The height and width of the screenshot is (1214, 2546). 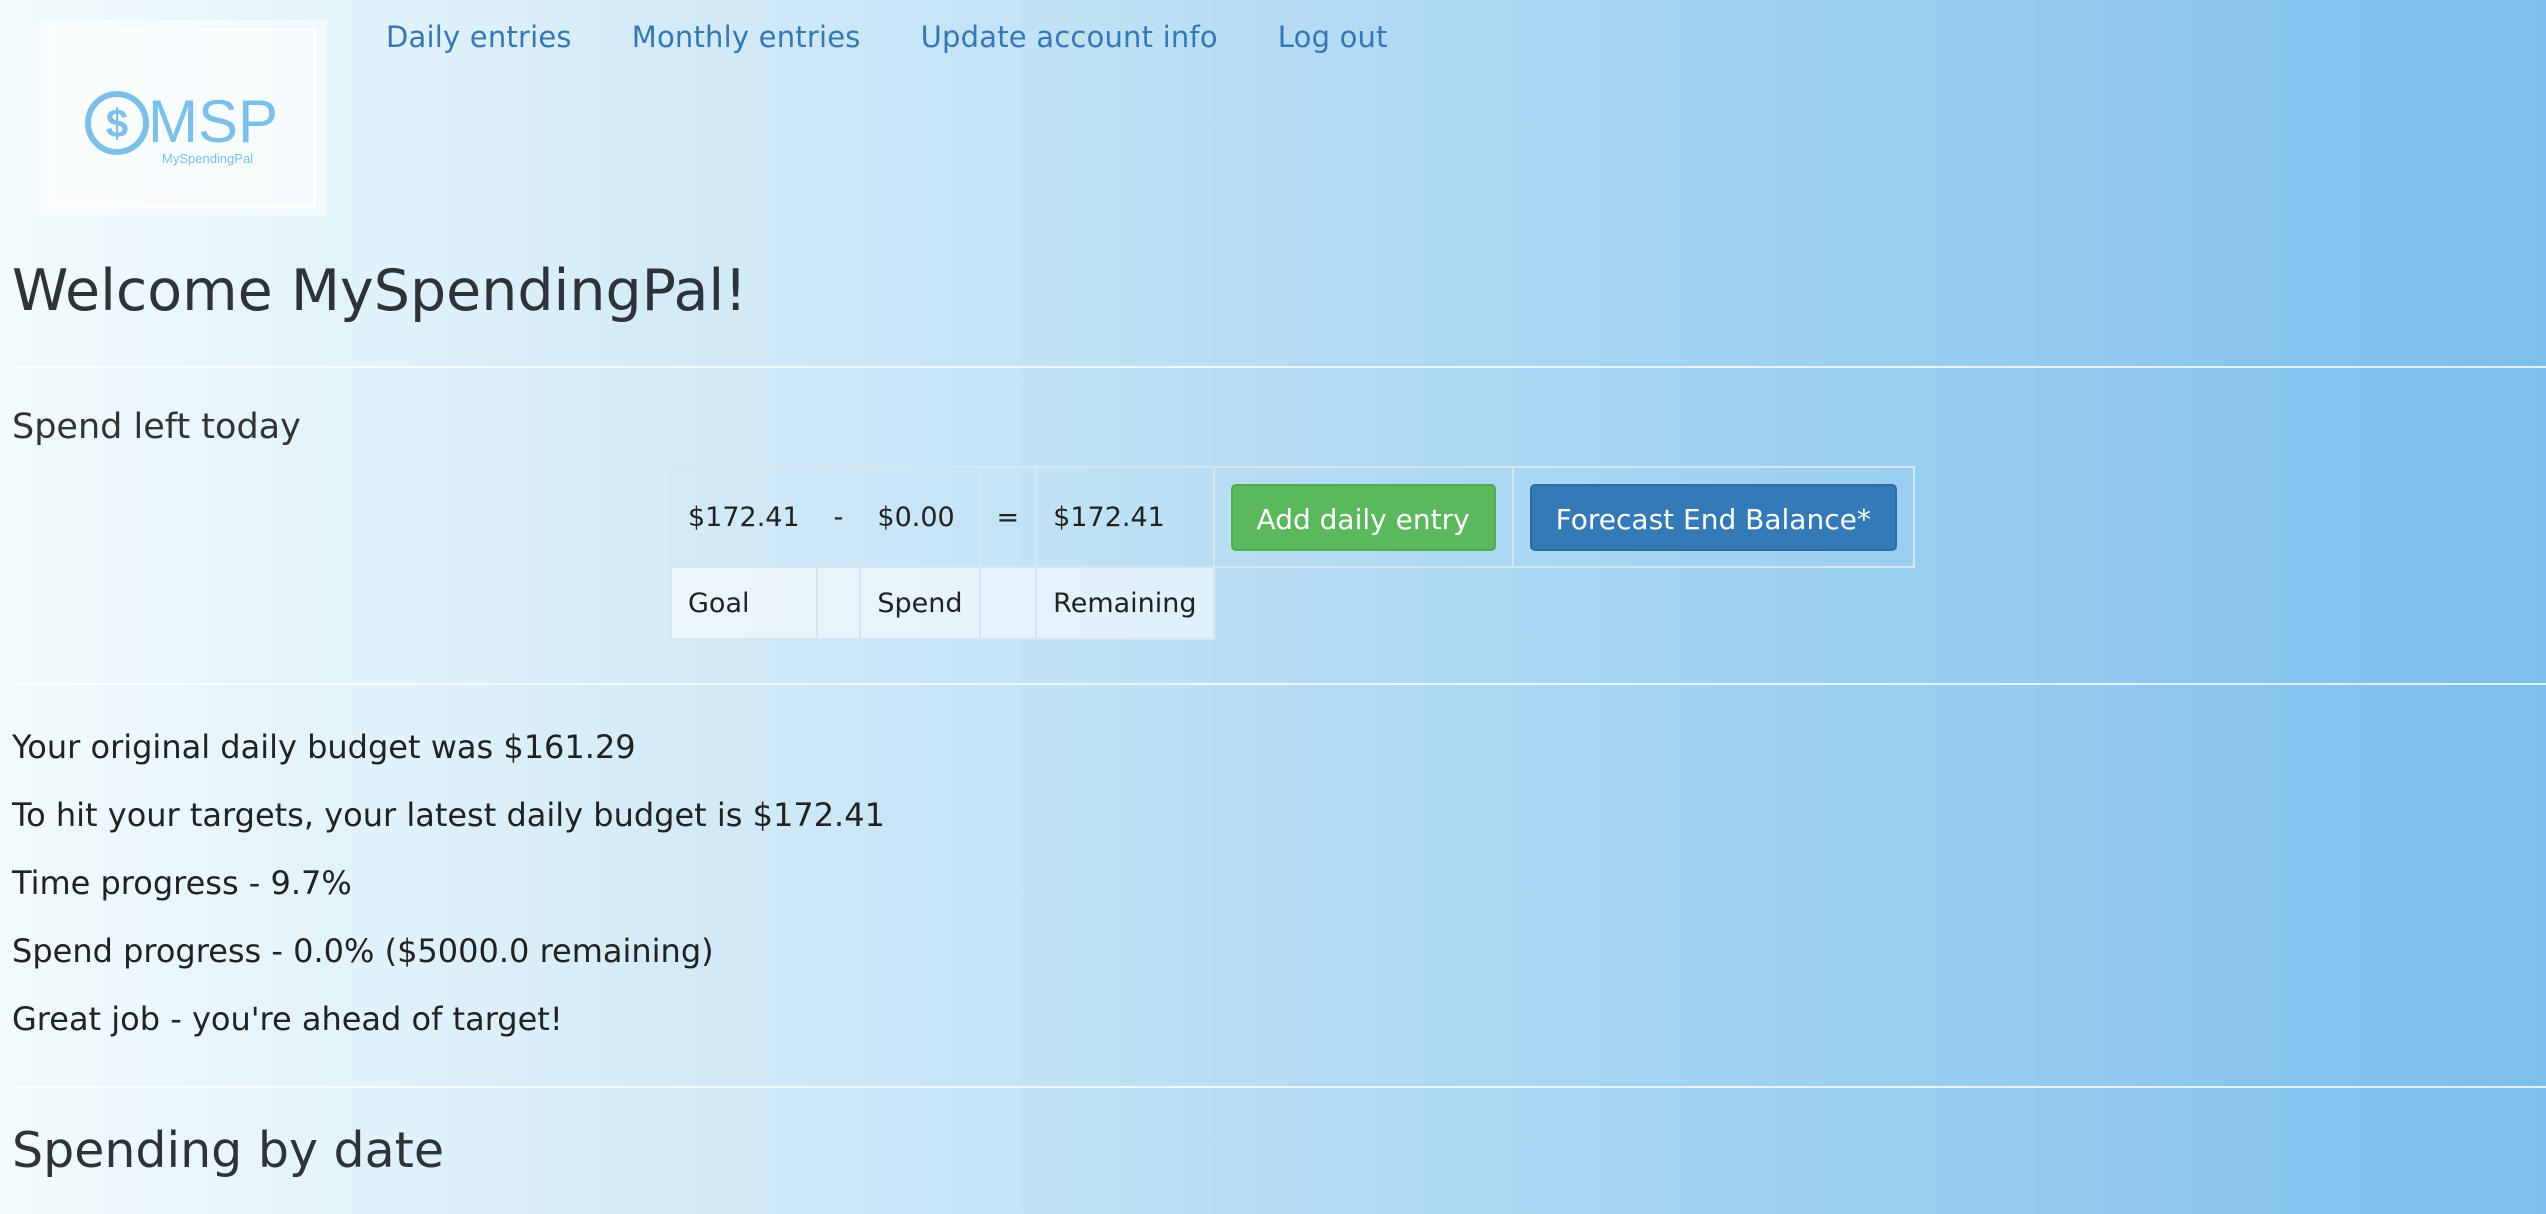 I want to click on logo-tagline: MySpendingPal, so click(x=207, y=158).